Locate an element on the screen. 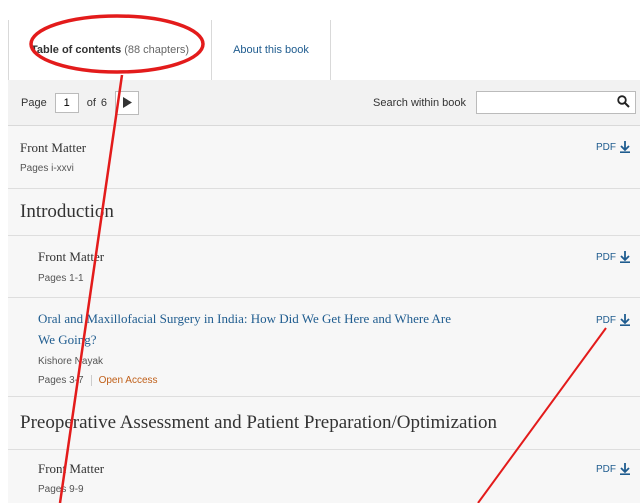  entry-pages: Pages 9-9 is located at coordinates (61, 489).